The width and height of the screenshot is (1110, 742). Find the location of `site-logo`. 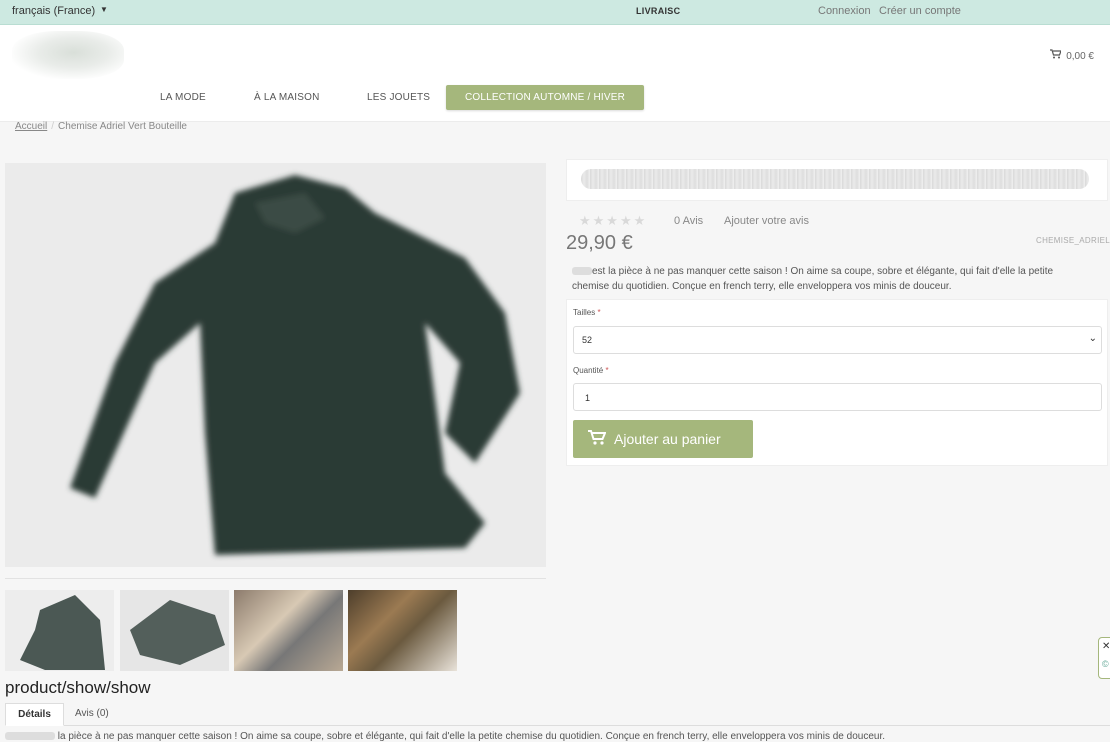

site-logo is located at coordinates (68, 55).